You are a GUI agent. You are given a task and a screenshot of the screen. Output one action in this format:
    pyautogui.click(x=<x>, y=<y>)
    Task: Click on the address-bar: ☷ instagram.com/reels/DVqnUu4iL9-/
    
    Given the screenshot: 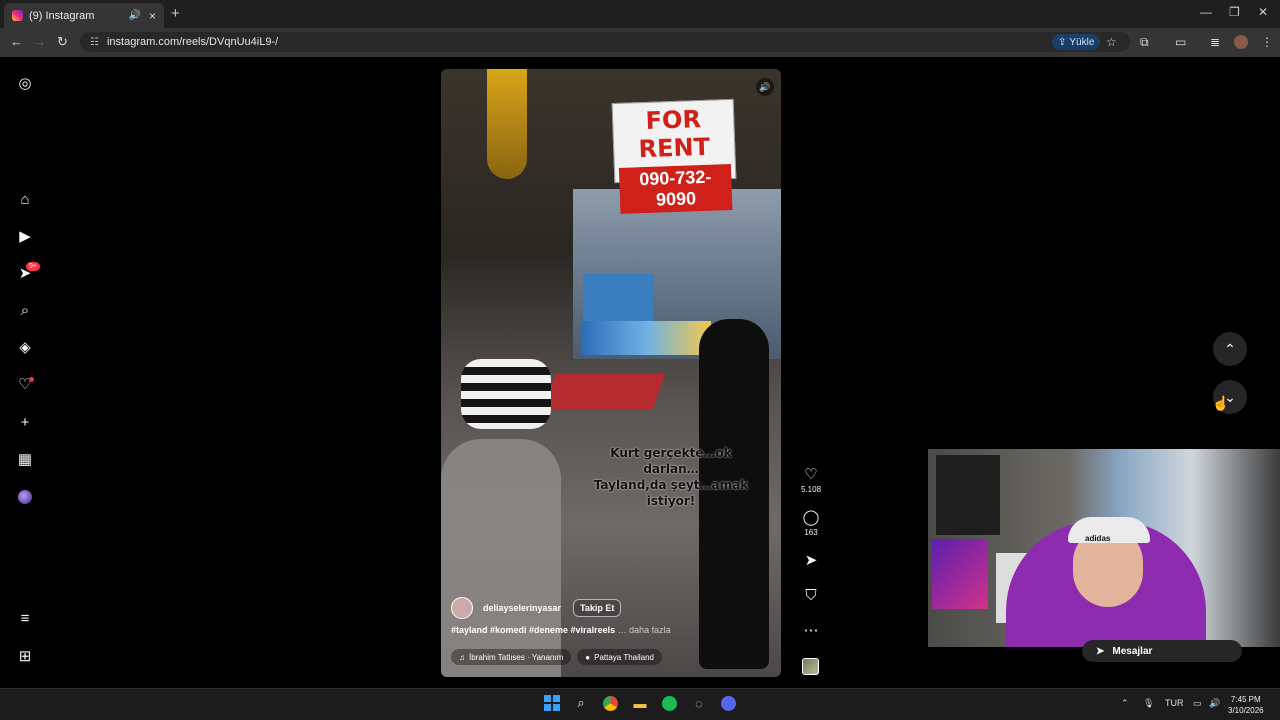 What is the action you would take?
    pyautogui.click(x=605, y=42)
    